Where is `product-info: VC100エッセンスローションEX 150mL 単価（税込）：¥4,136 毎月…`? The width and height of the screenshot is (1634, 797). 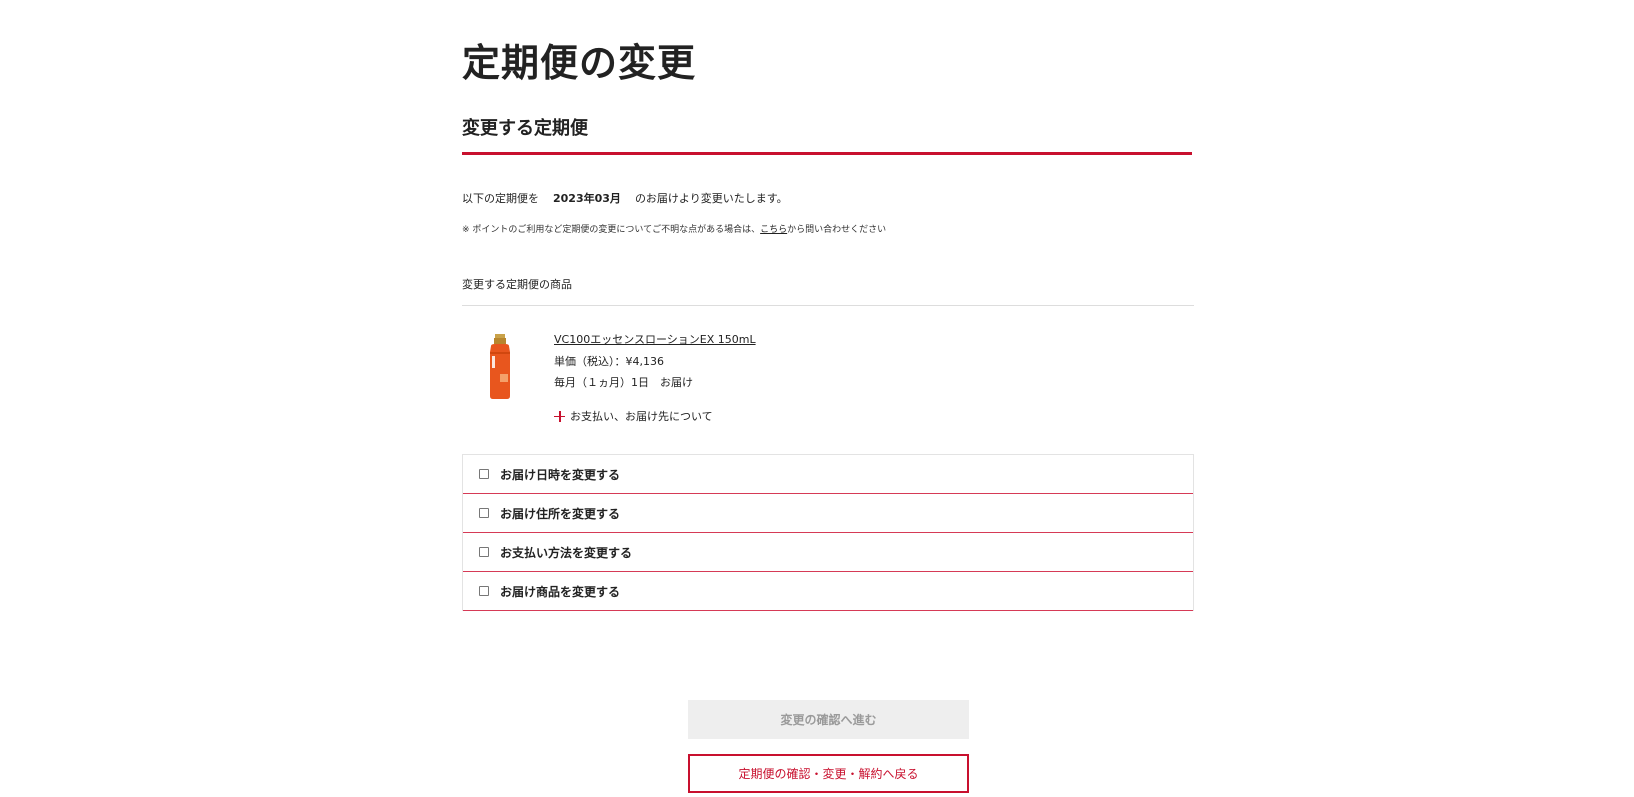 product-info: VC100エッセンスローションEX 150mL 単価（税込）：¥4,136 毎月… is located at coordinates (754, 363).